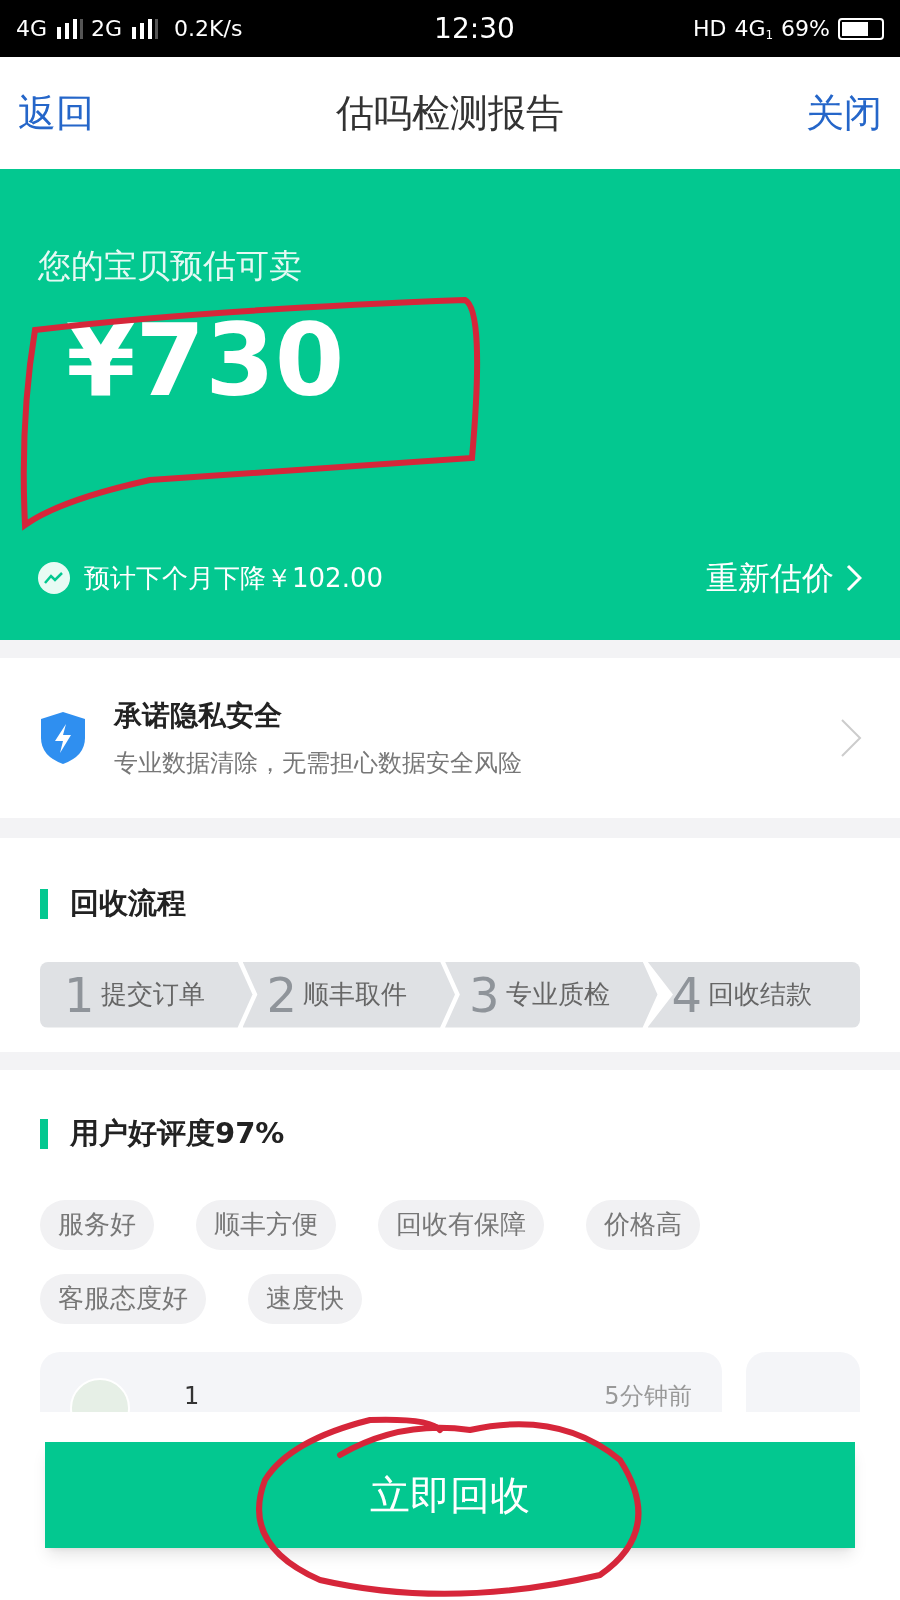 The height and width of the screenshot is (1600, 900). What do you see at coordinates (152, 994) in the screenshot?
I see `step-label: 提交订单` at bounding box center [152, 994].